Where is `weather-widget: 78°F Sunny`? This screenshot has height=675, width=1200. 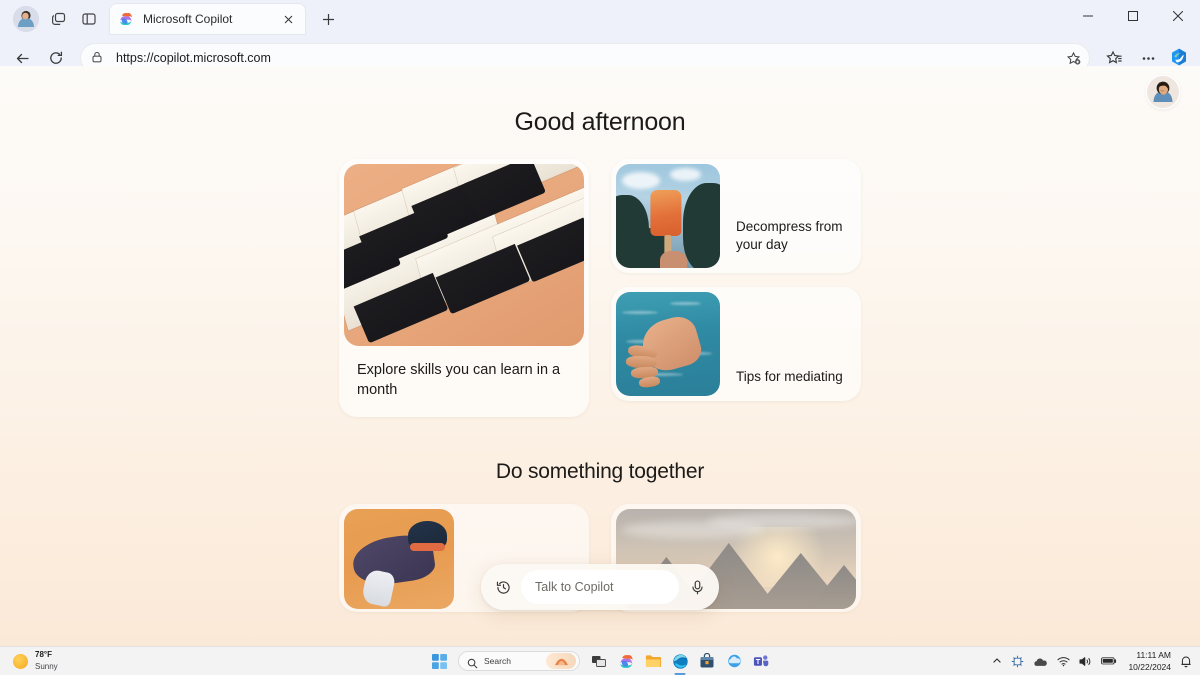
weather-widget: 78°F Sunny is located at coordinates (100, 661).